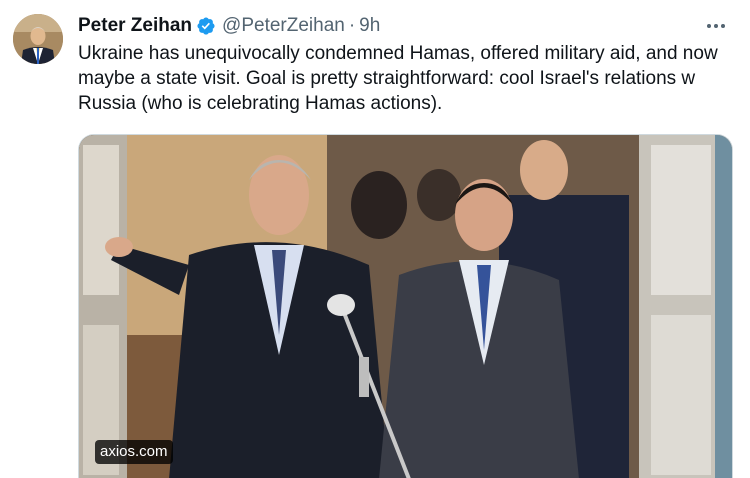  Describe the element at coordinates (38, 39) in the screenshot. I see `author-avatar` at that location.